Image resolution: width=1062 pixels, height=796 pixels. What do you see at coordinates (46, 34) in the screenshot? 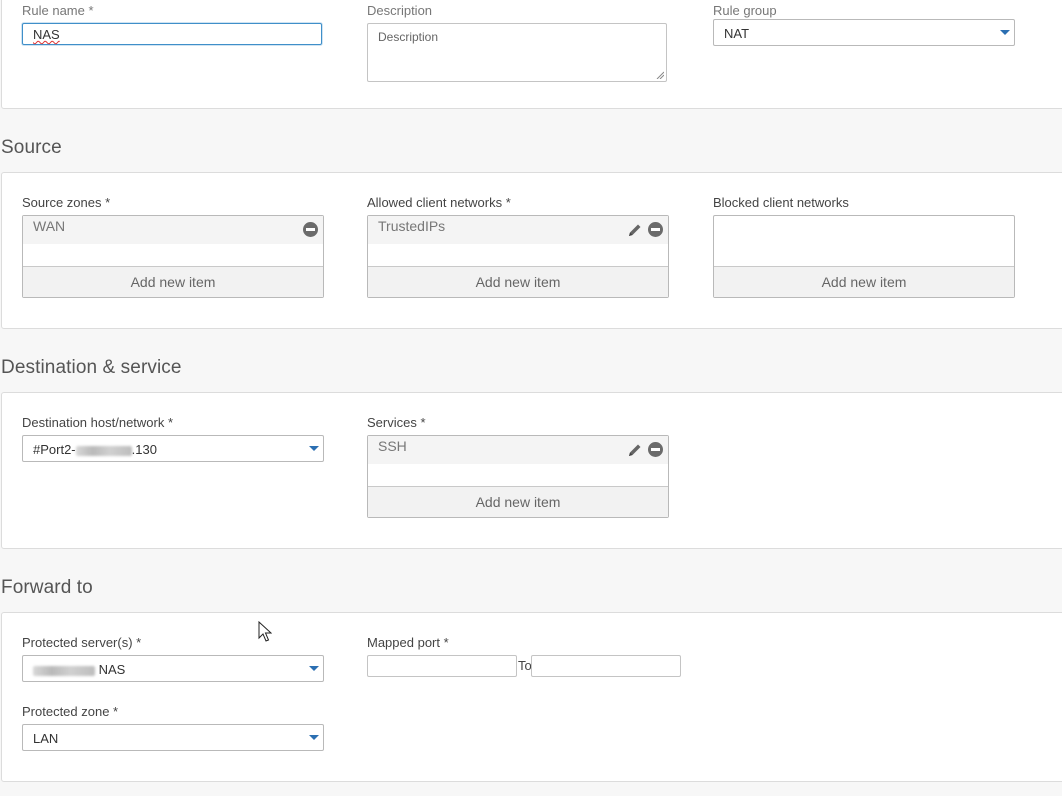
I see `rule-name-value: NAS` at bounding box center [46, 34].